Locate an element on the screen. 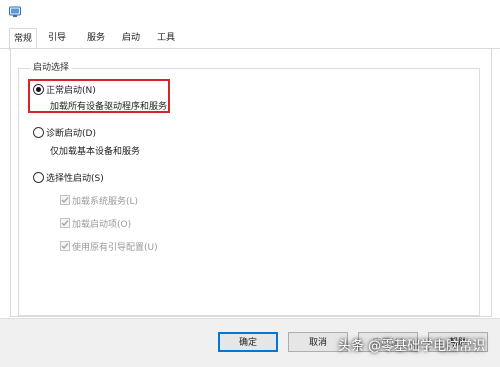 This screenshot has height=367, width=500. tab-startup: 启动 is located at coordinates (131, 38).